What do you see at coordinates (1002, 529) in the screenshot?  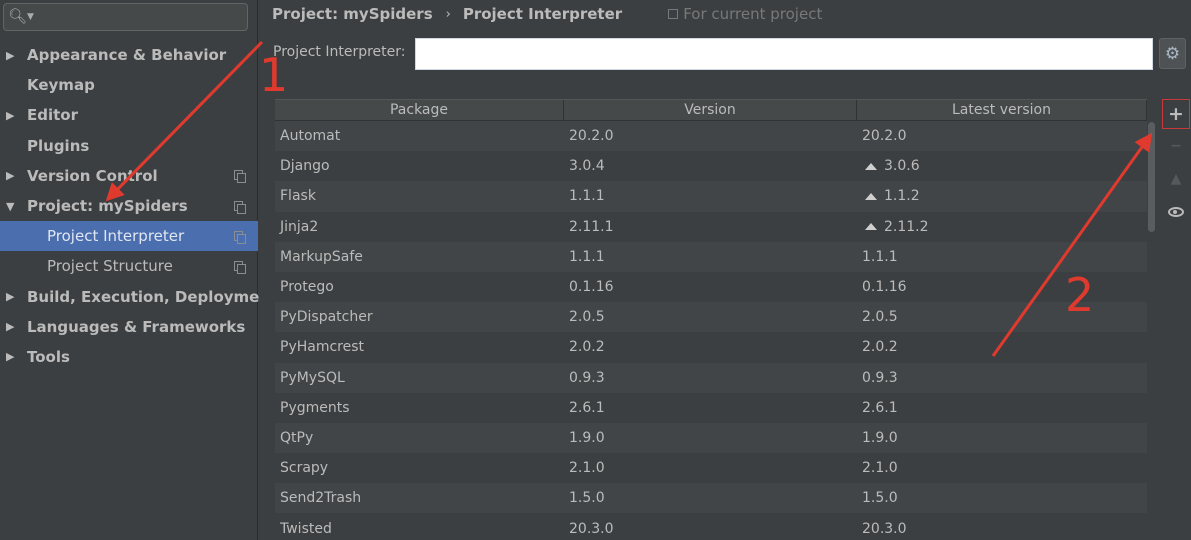 I see `latest-version-cell: 20.3.0` at bounding box center [1002, 529].